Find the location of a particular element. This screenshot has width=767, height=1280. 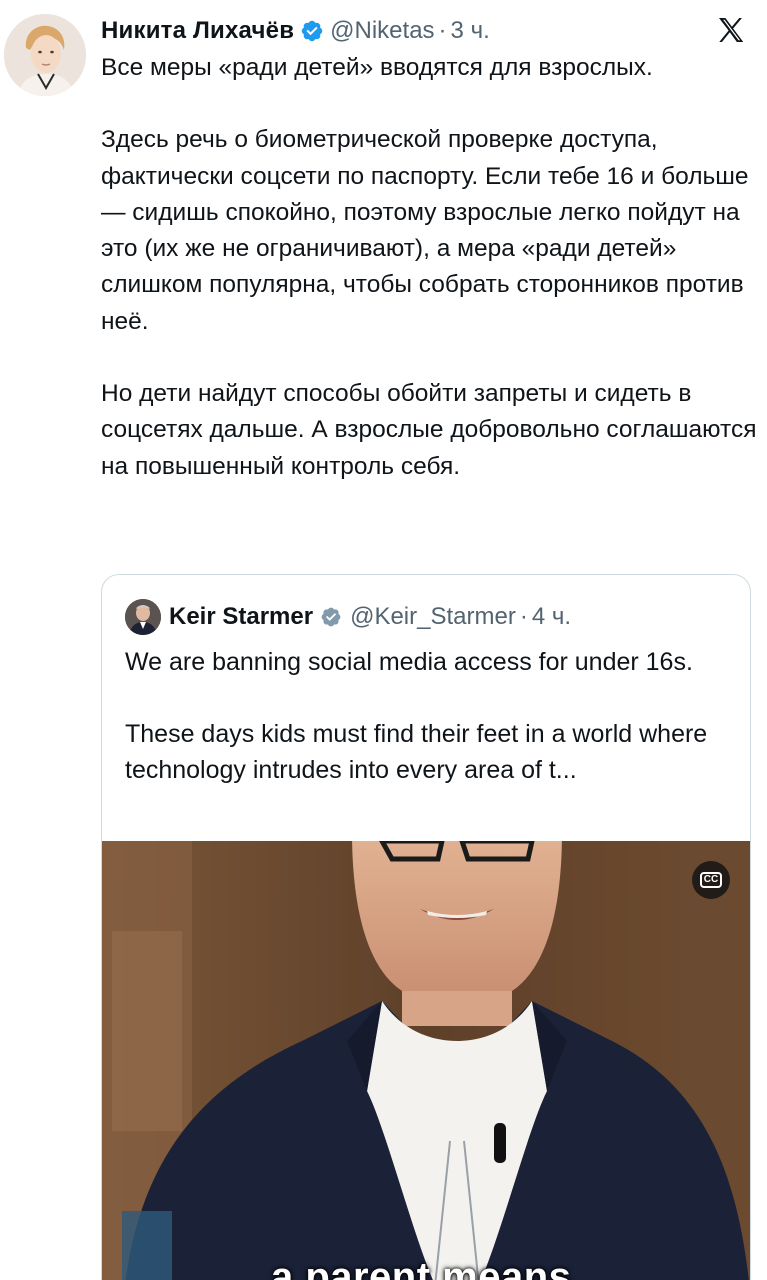

quoted-author-avatar is located at coordinates (143, 617).